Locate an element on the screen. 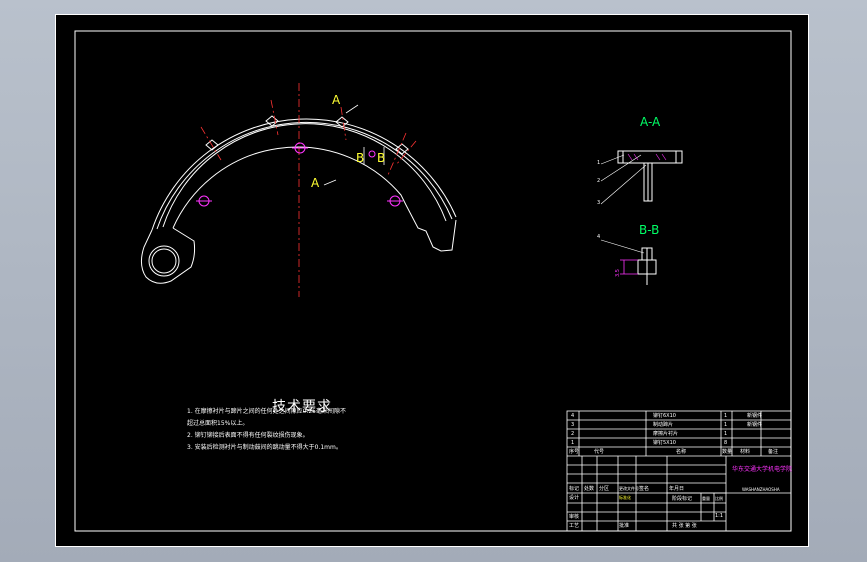  bom-header: 序号 is located at coordinates (574, 452).